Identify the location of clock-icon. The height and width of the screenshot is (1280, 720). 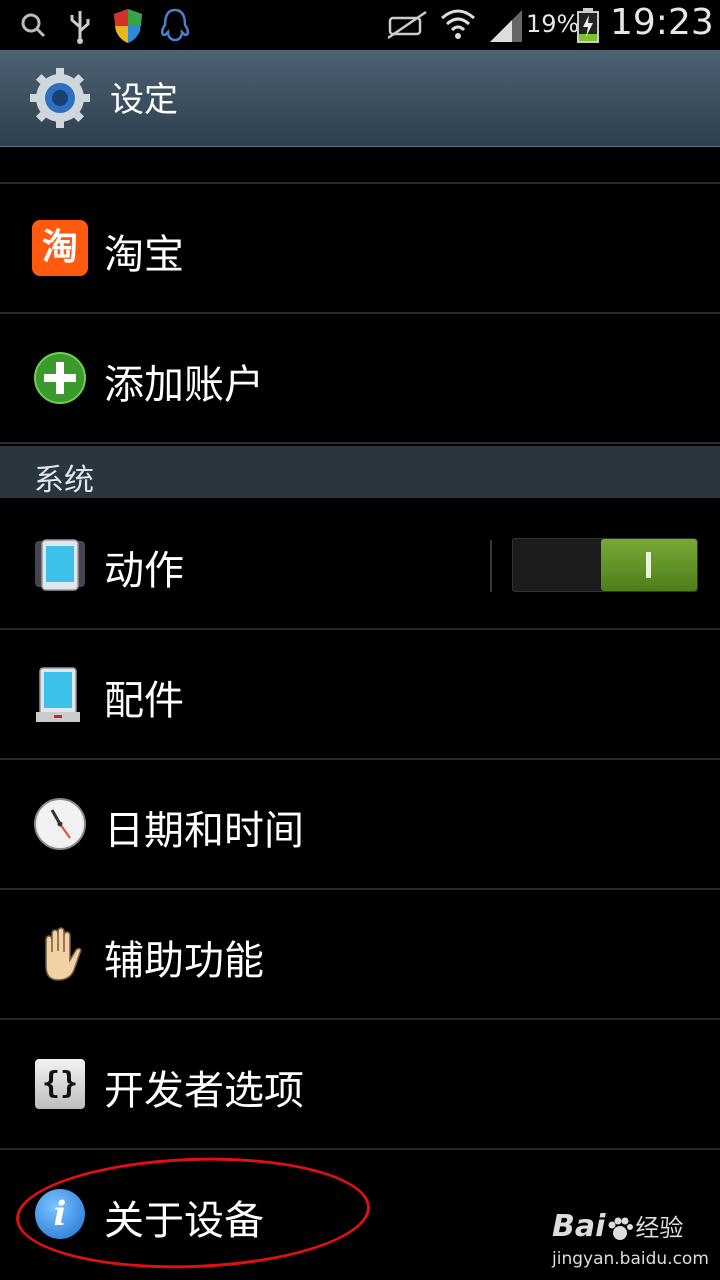
(60, 824).